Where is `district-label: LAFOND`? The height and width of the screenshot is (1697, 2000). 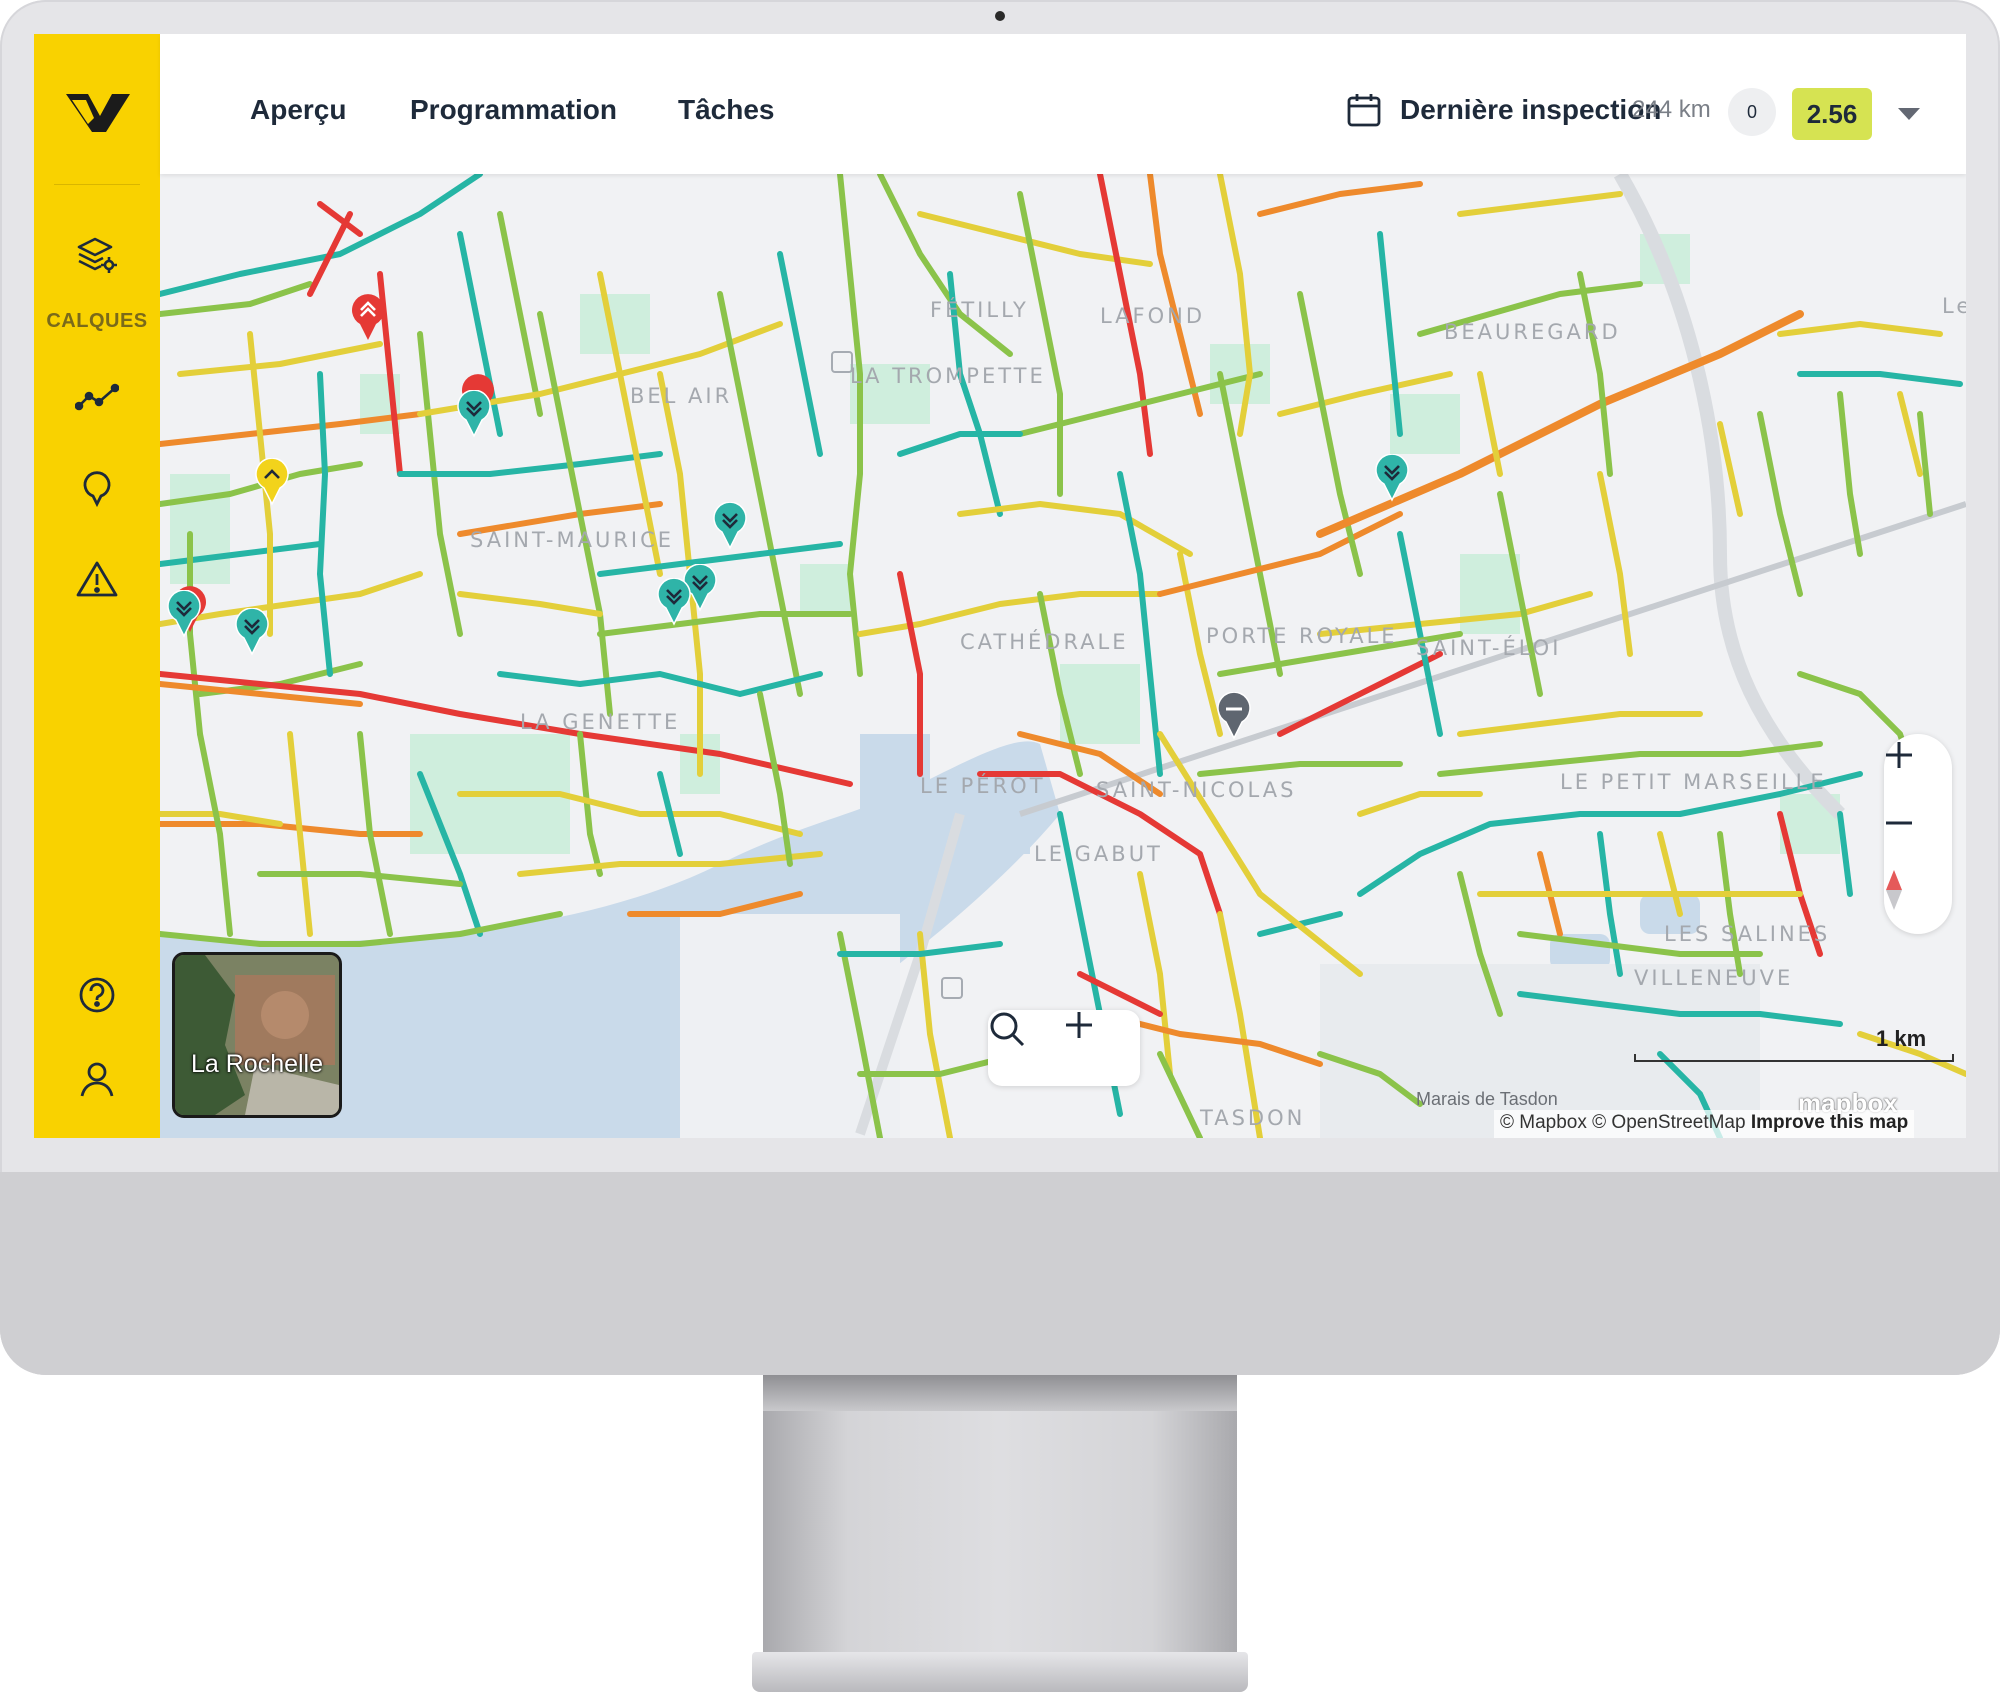 district-label: LAFOND is located at coordinates (1153, 316).